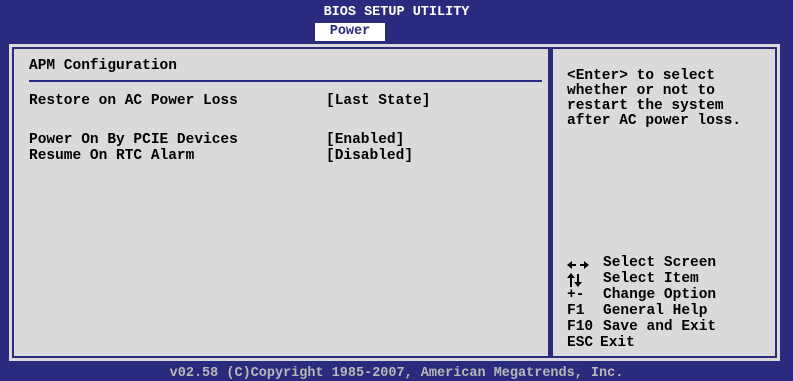  I want to click on key-row-select-screen: Select Screen, so click(674, 263).